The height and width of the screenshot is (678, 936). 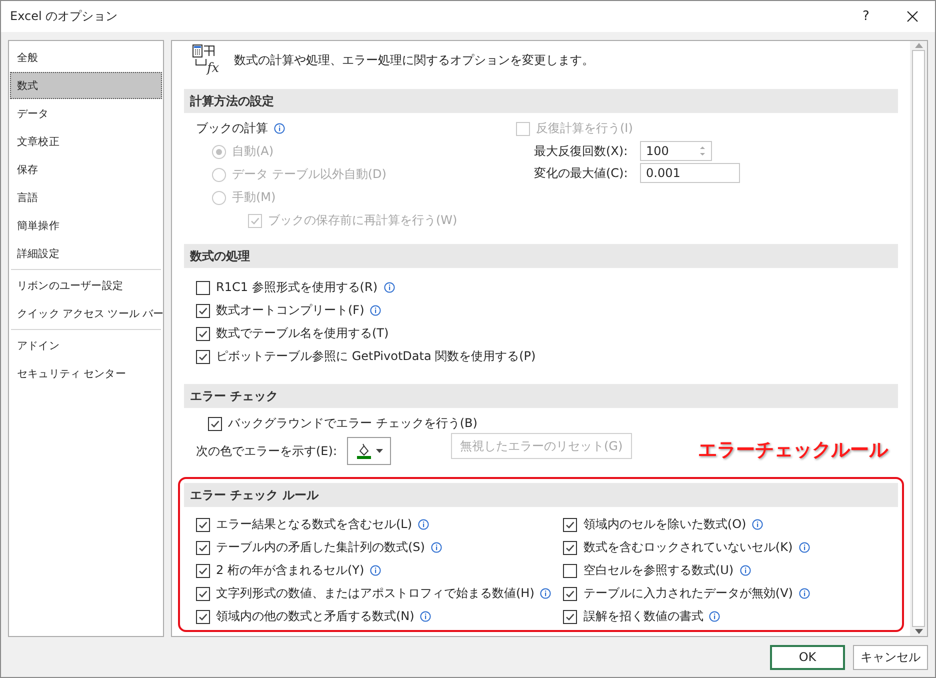 I want to click on checkbox-label: 空白セルを参照する数式(U), so click(x=658, y=570).